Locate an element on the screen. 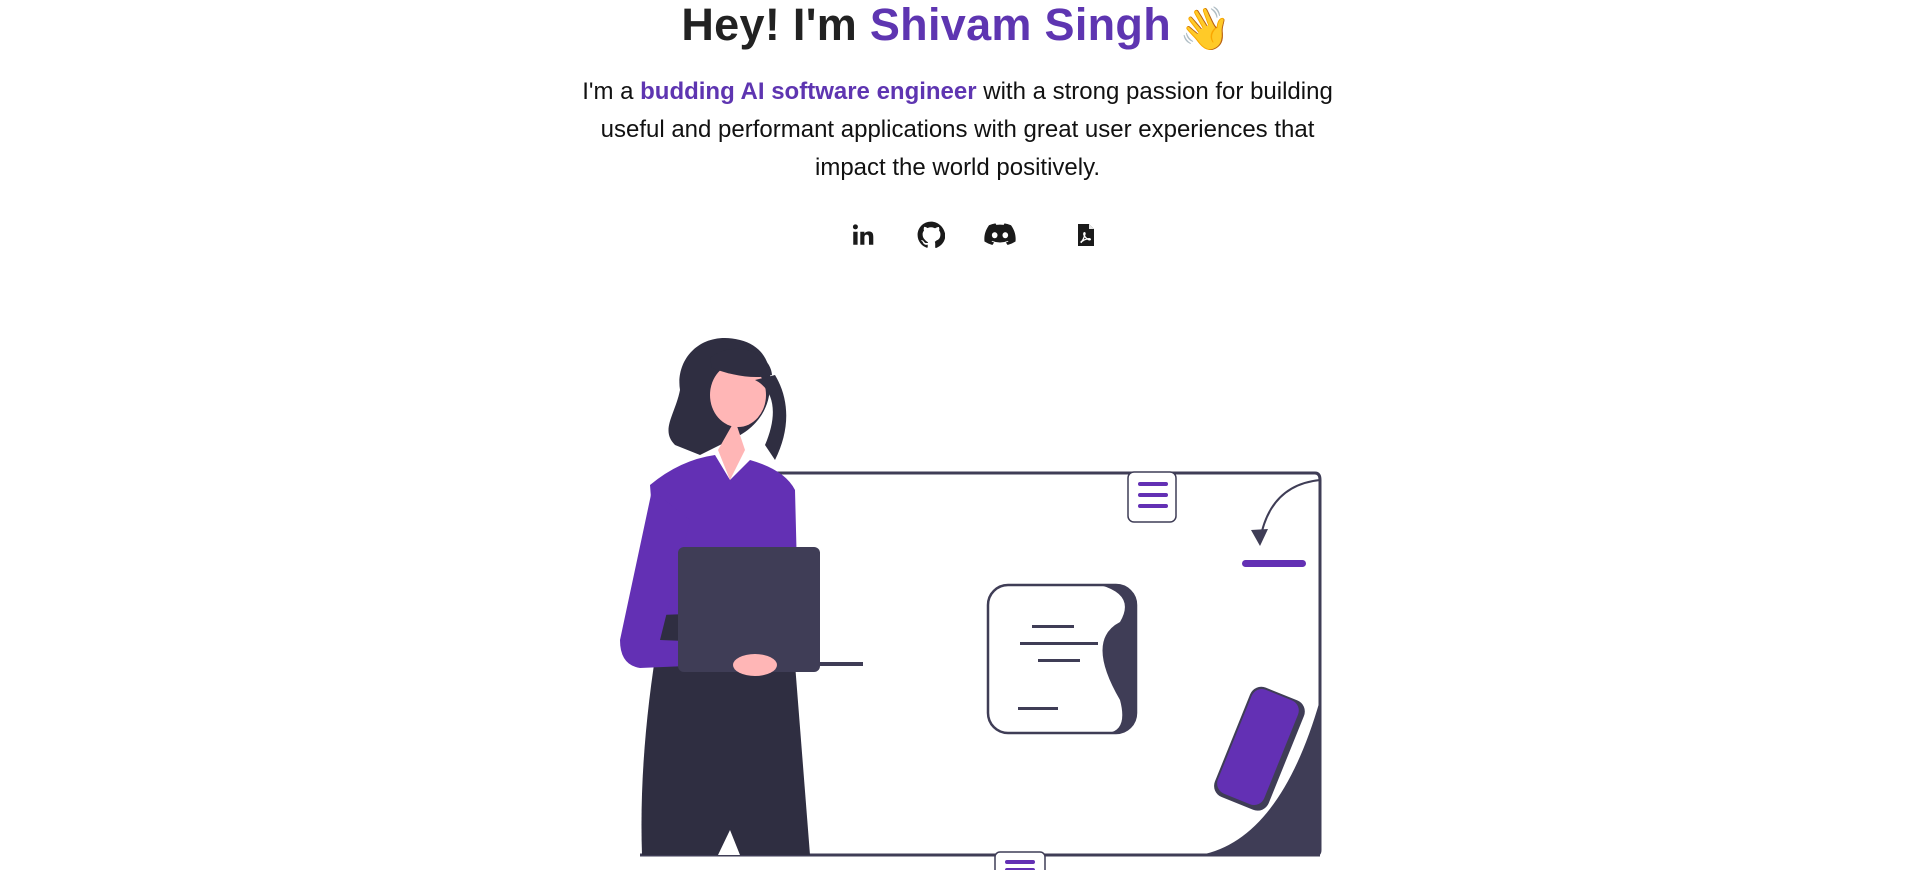  social-links is located at coordinates (956, 236).